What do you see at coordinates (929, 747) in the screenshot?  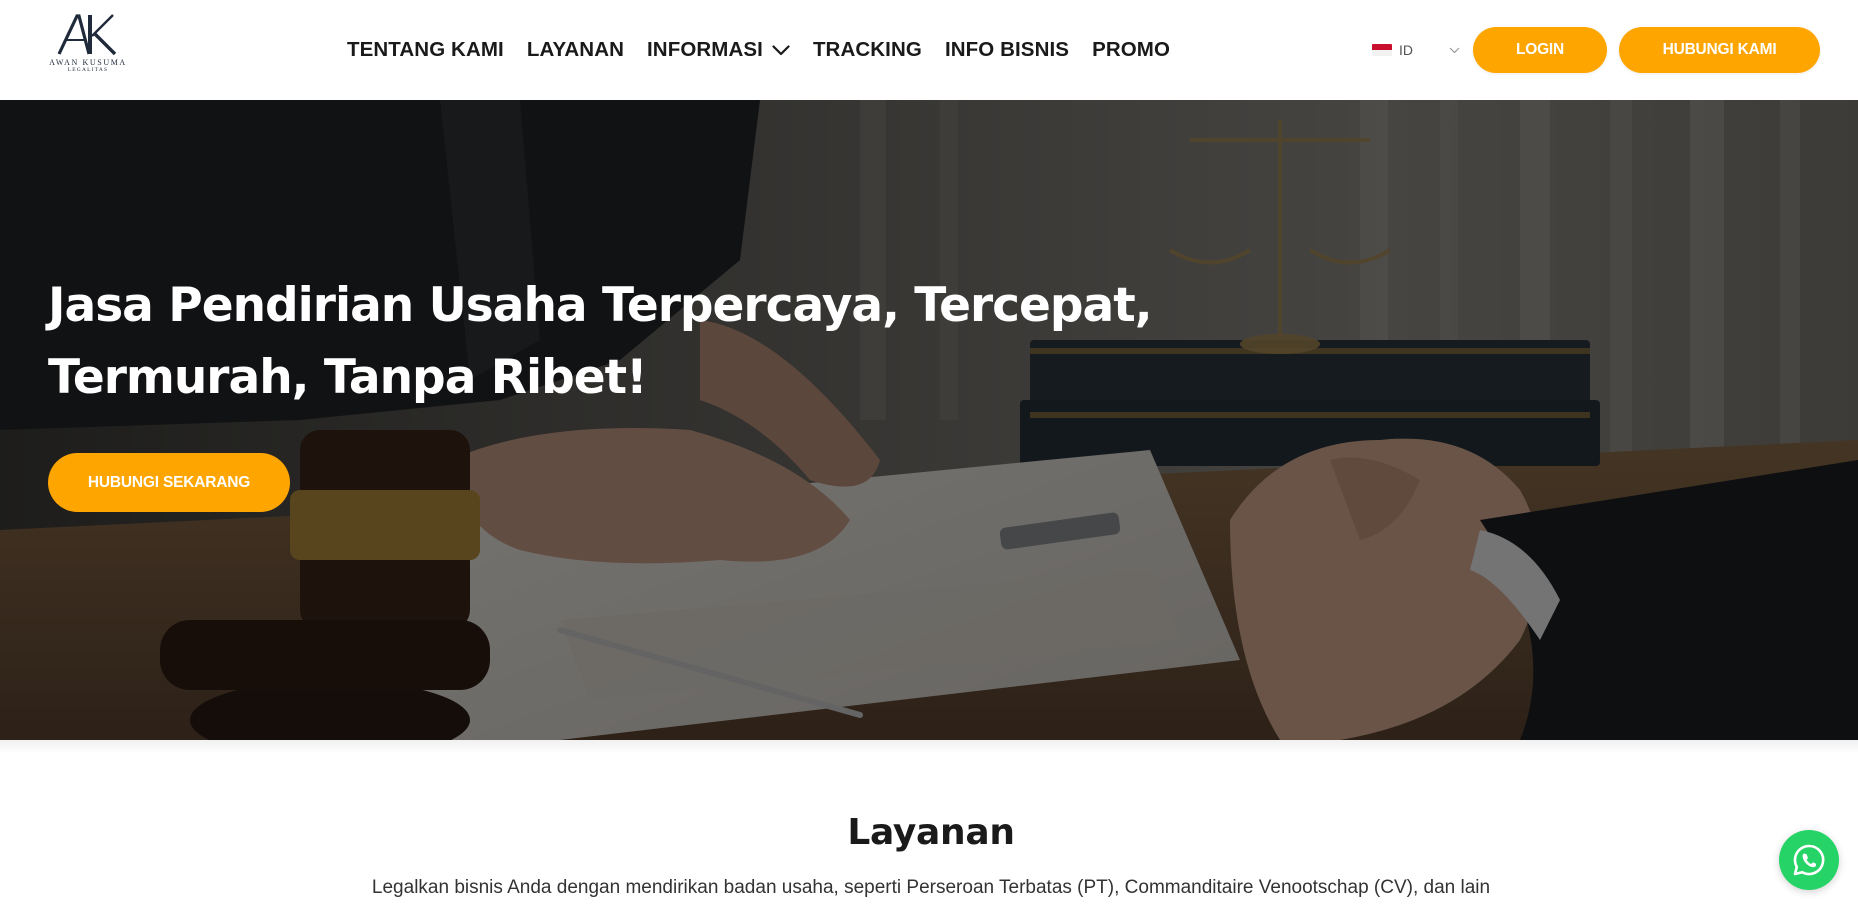 I see `hero-bottom-shadow` at bounding box center [929, 747].